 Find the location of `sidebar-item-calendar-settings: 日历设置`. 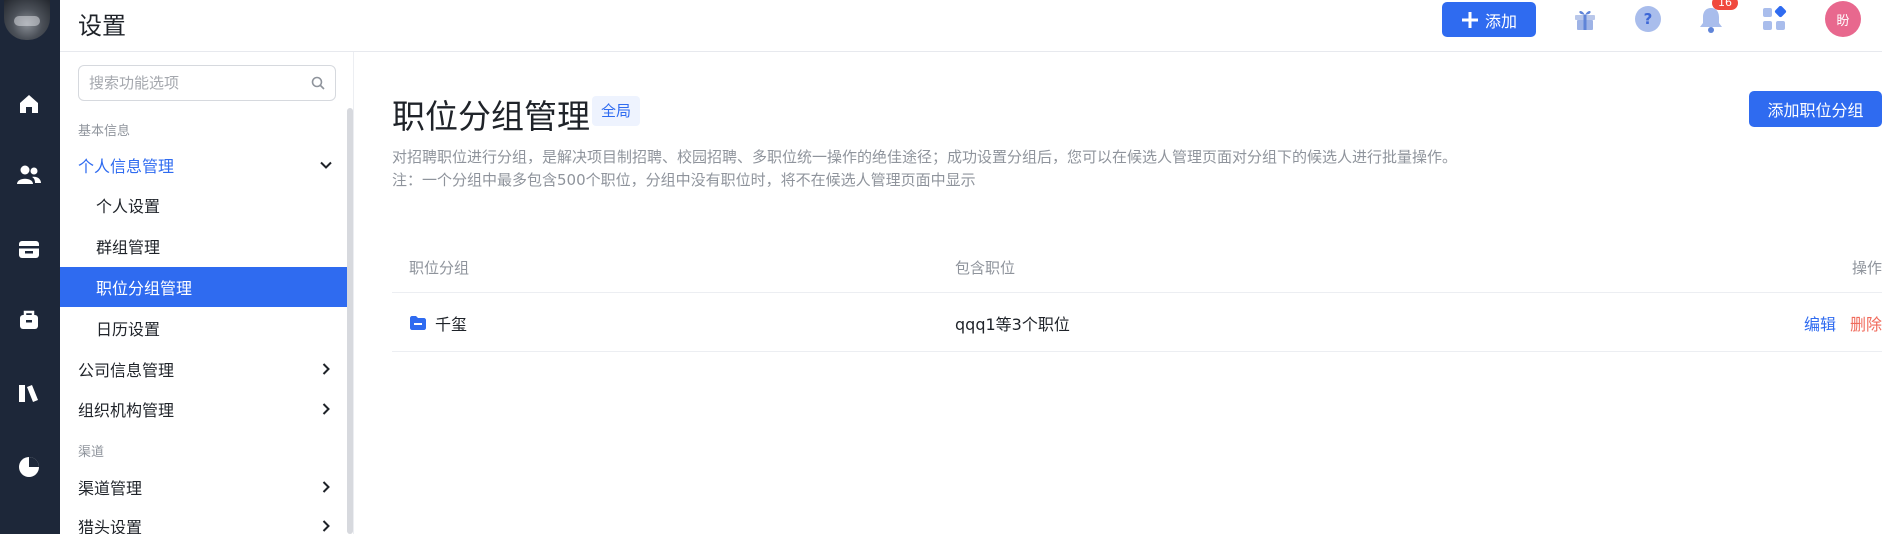

sidebar-item-calendar-settings: 日历设置 is located at coordinates (205, 328).